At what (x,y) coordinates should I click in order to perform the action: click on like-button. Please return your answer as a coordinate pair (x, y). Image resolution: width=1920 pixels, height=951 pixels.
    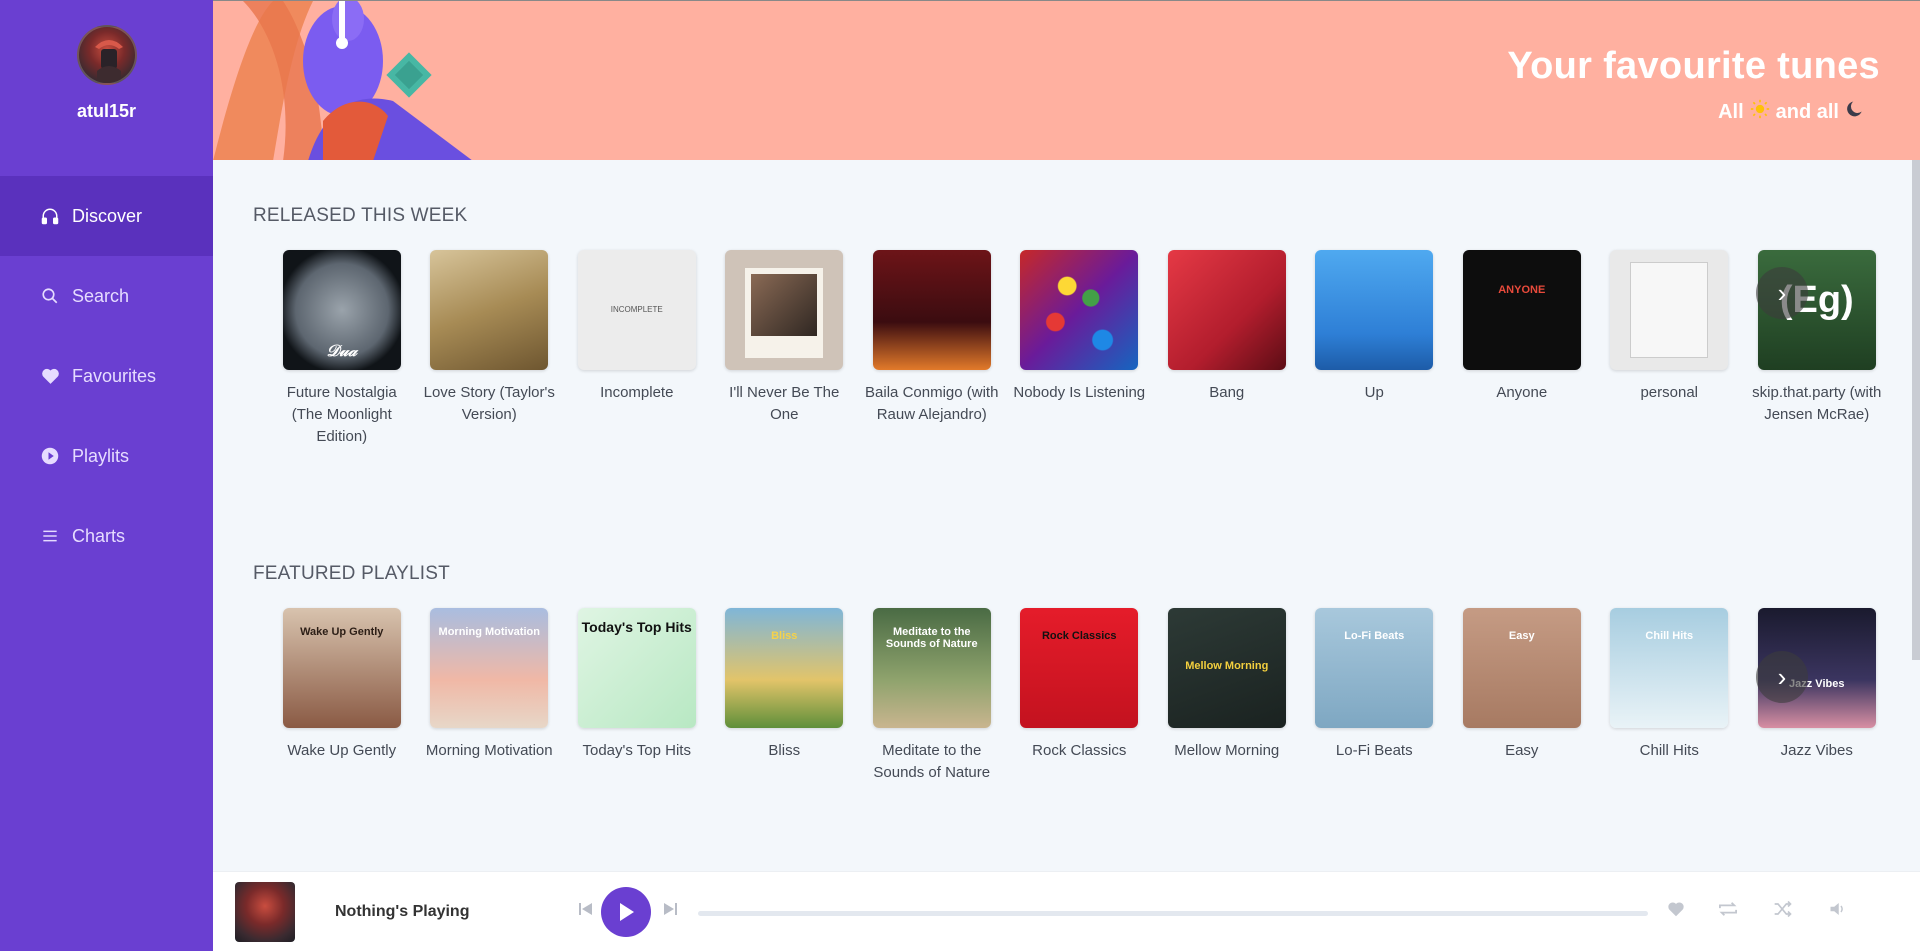
    Looking at the image, I should click on (1676, 909).